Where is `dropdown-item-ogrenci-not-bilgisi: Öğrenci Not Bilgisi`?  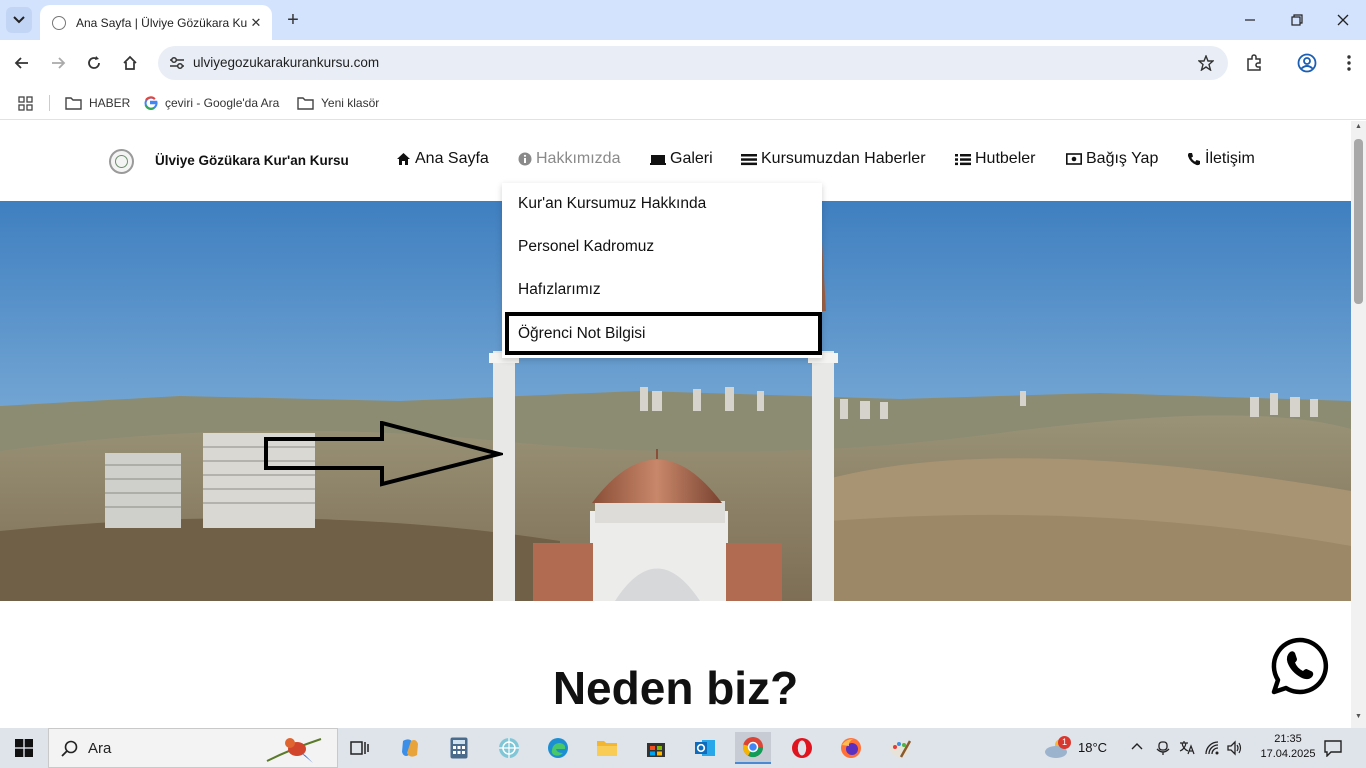 dropdown-item-ogrenci-not-bilgisi: Öğrenci Not Bilgisi is located at coordinates (663, 333).